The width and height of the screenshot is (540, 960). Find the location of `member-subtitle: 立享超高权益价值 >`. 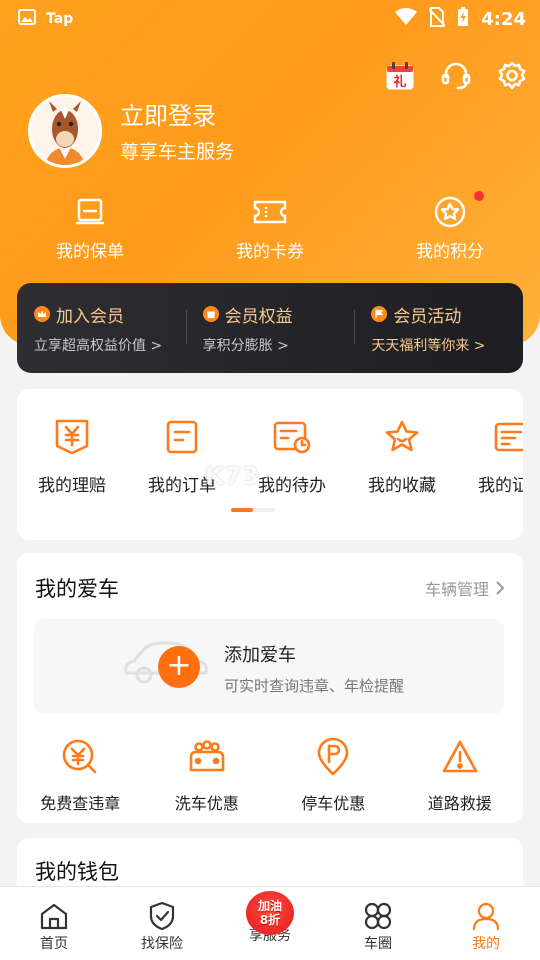

member-subtitle: 立享超高权益价值 > is located at coordinates (98, 345).